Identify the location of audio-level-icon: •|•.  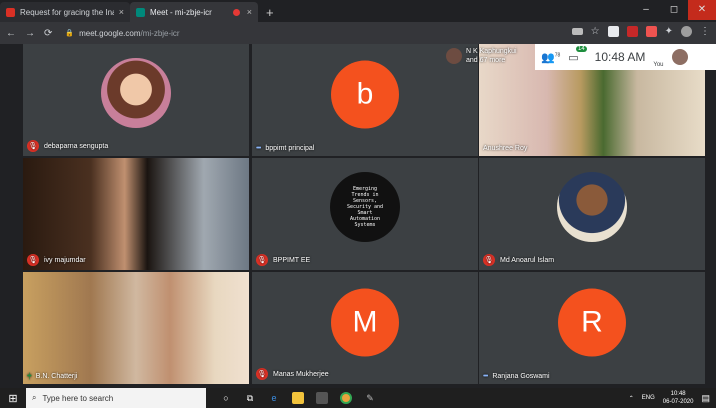
(29, 376).